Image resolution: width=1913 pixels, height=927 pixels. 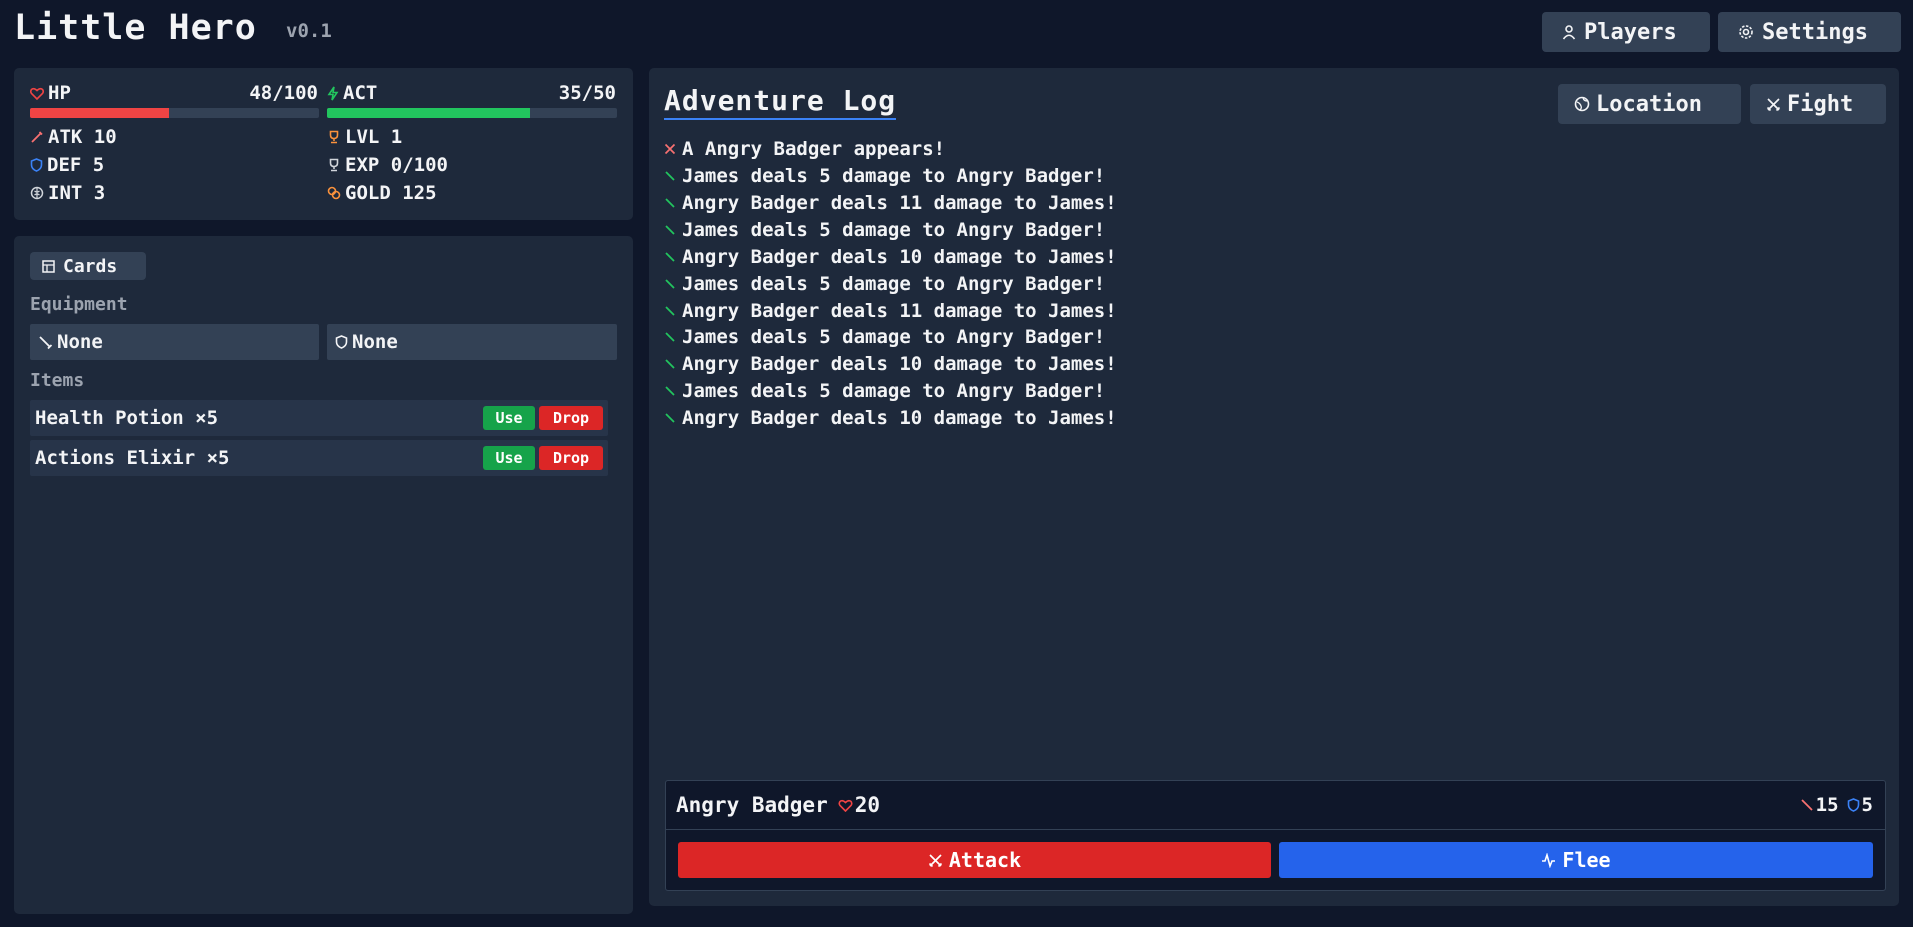 I want to click on enemy-name: Angry Badger, so click(x=752, y=805).